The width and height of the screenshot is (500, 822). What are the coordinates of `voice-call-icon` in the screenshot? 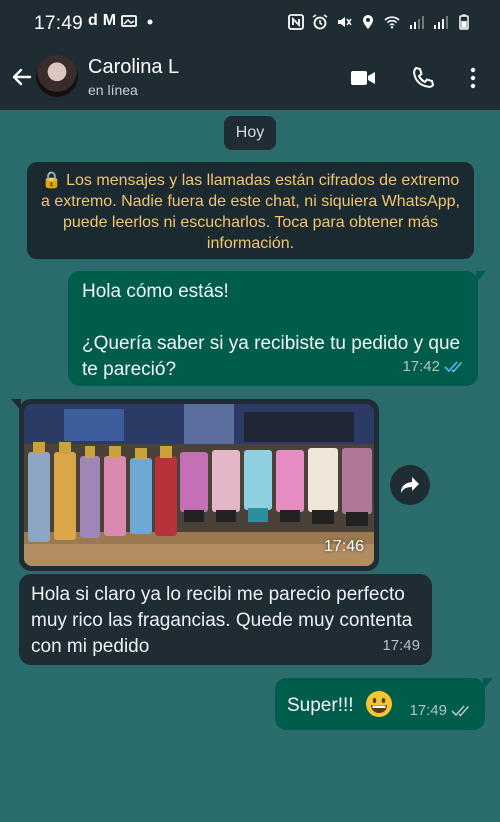 It's located at (423, 78).